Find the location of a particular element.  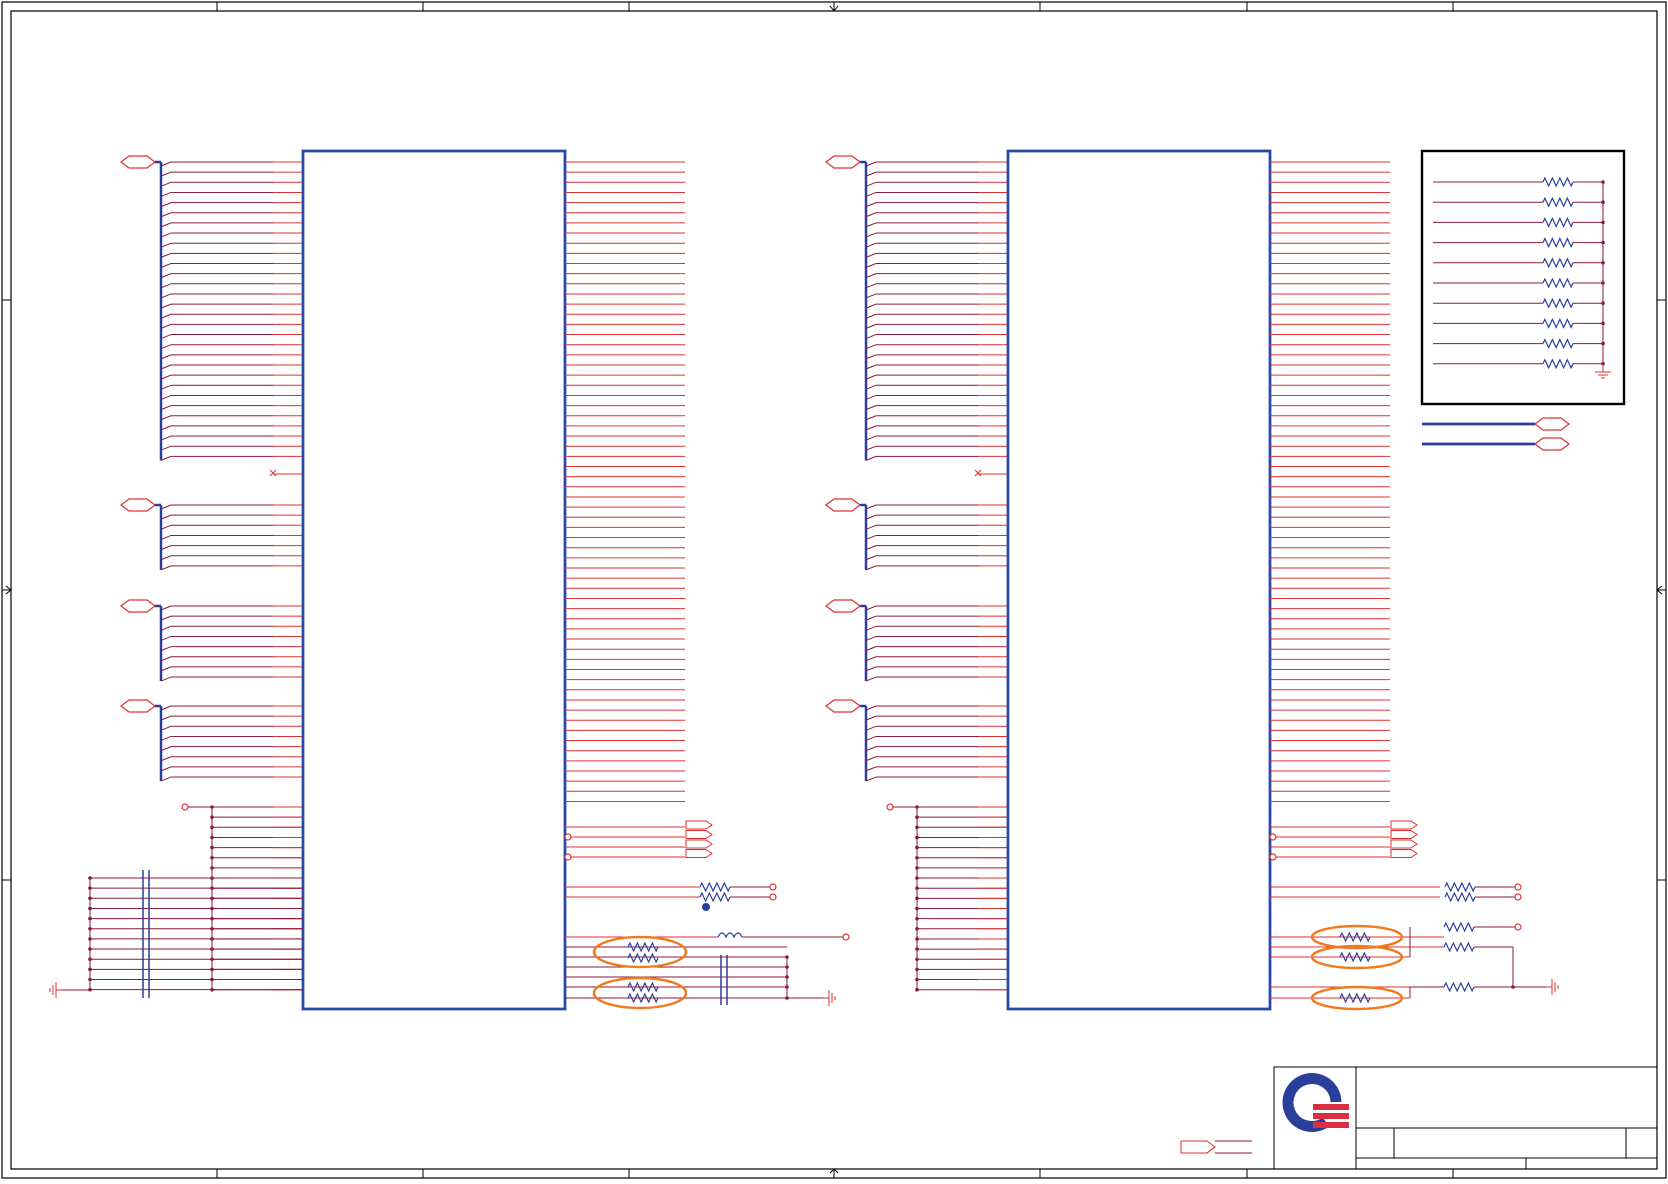

no-connect-icon is located at coordinates (978, 473).